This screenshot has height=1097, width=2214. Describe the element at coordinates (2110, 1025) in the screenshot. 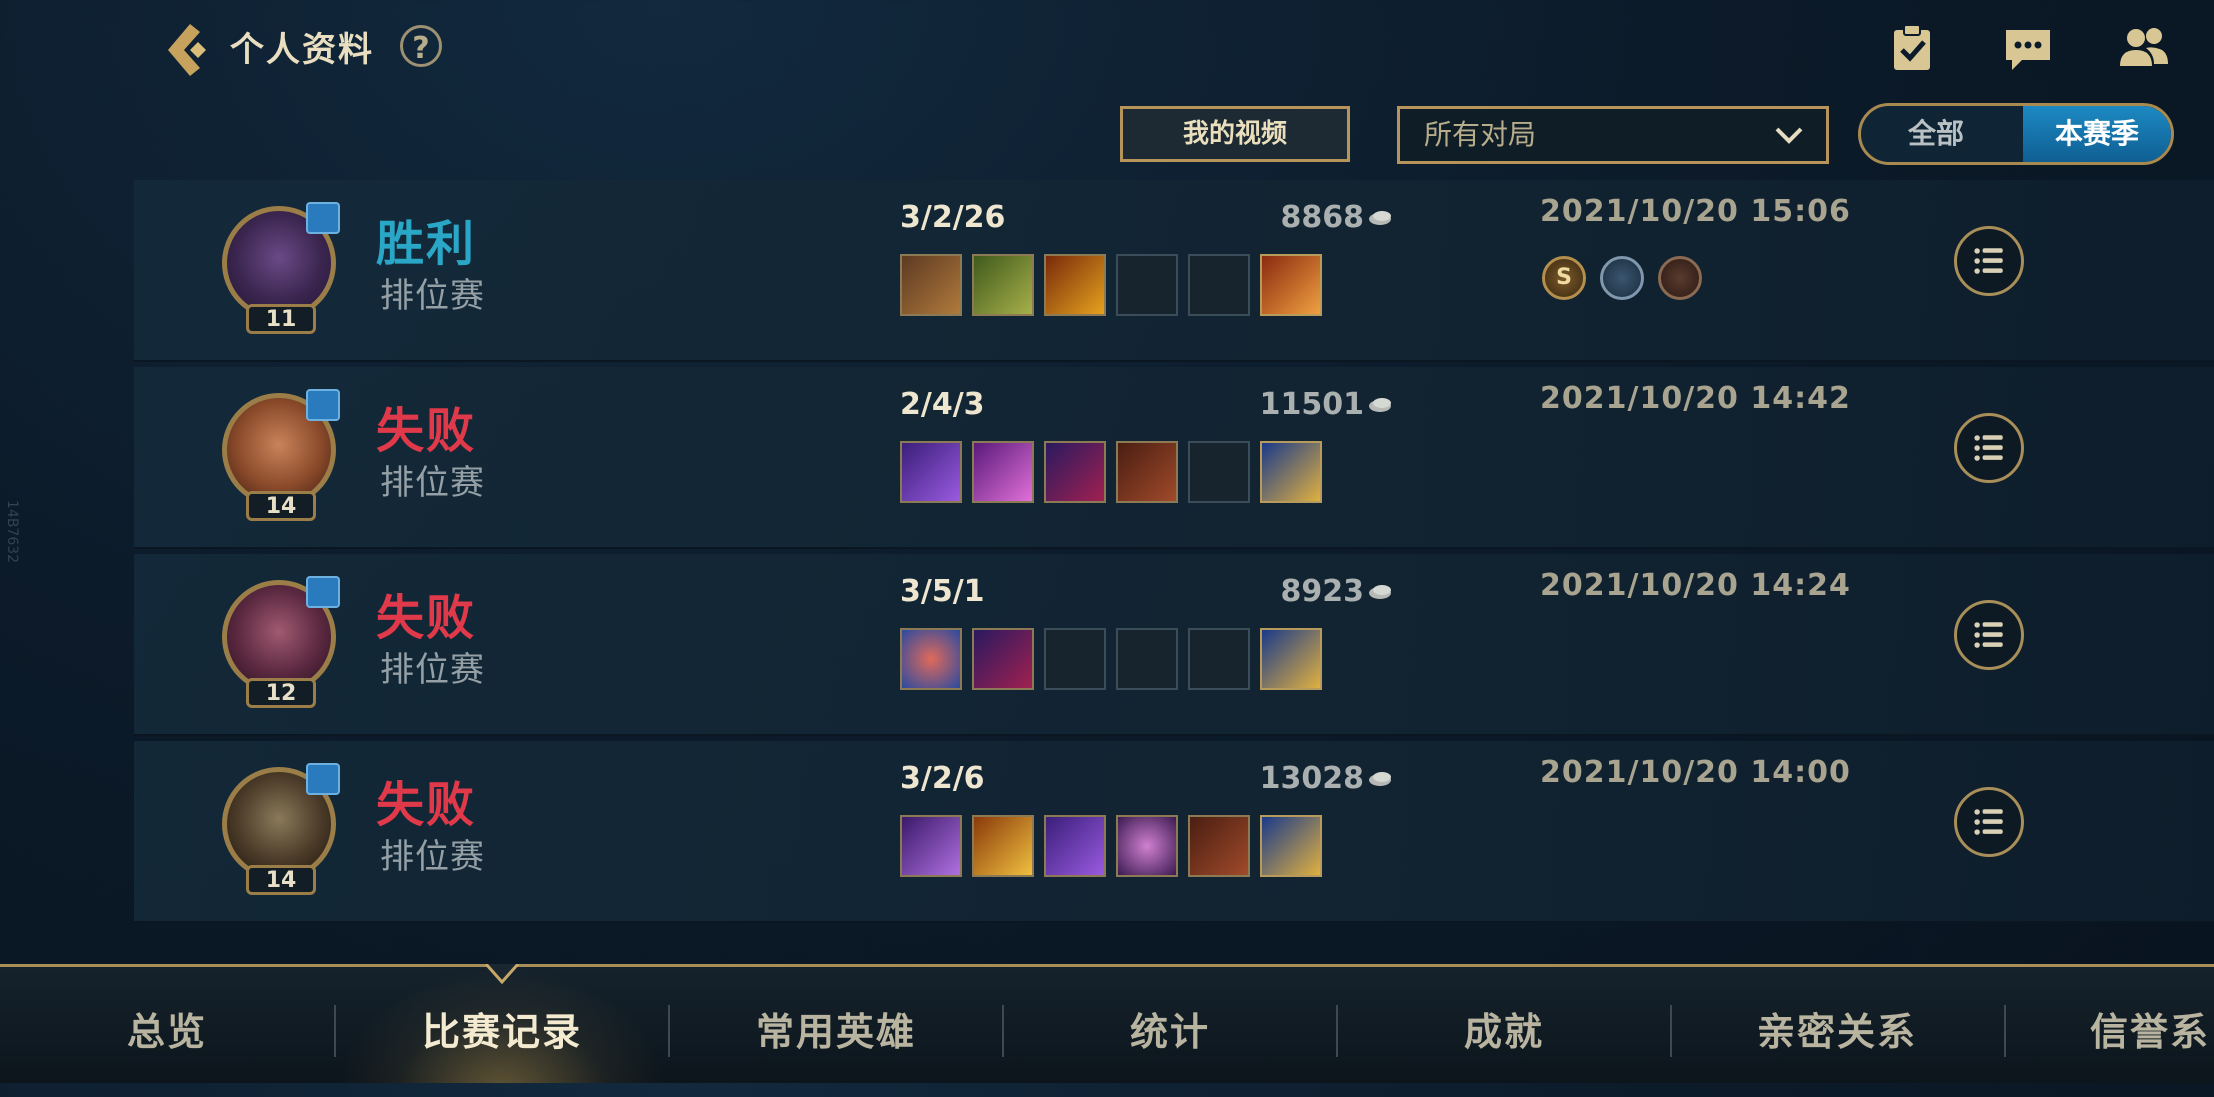

I see `nav-tab-honor: 信誉系` at that location.